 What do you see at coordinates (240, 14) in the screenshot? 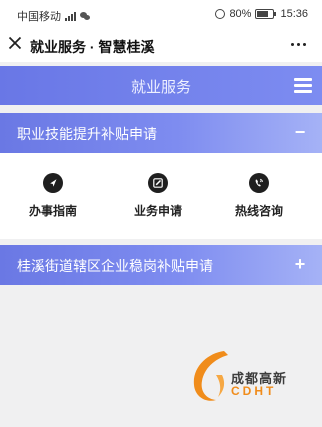
I see `battery-percent: 80%` at bounding box center [240, 14].